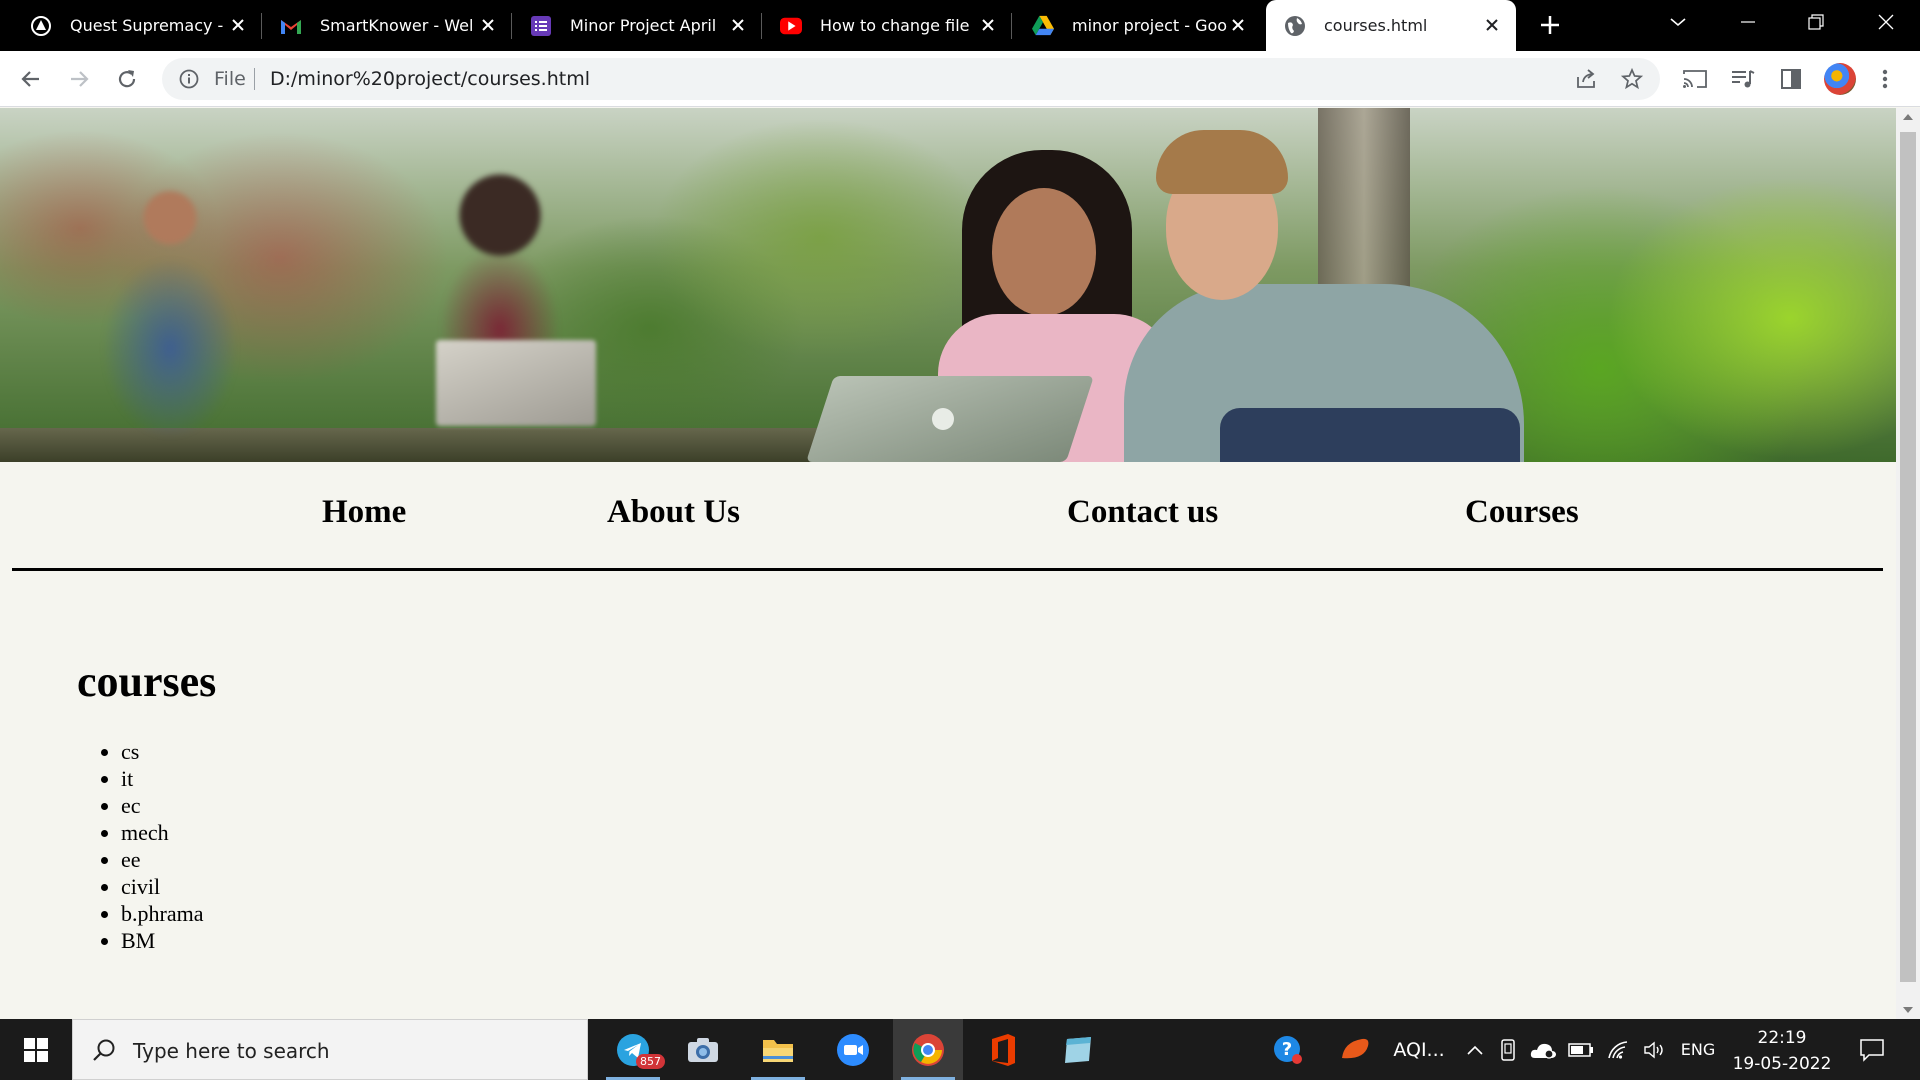 The image size is (1920, 1080). I want to click on input-language: ENG, so click(1698, 1049).